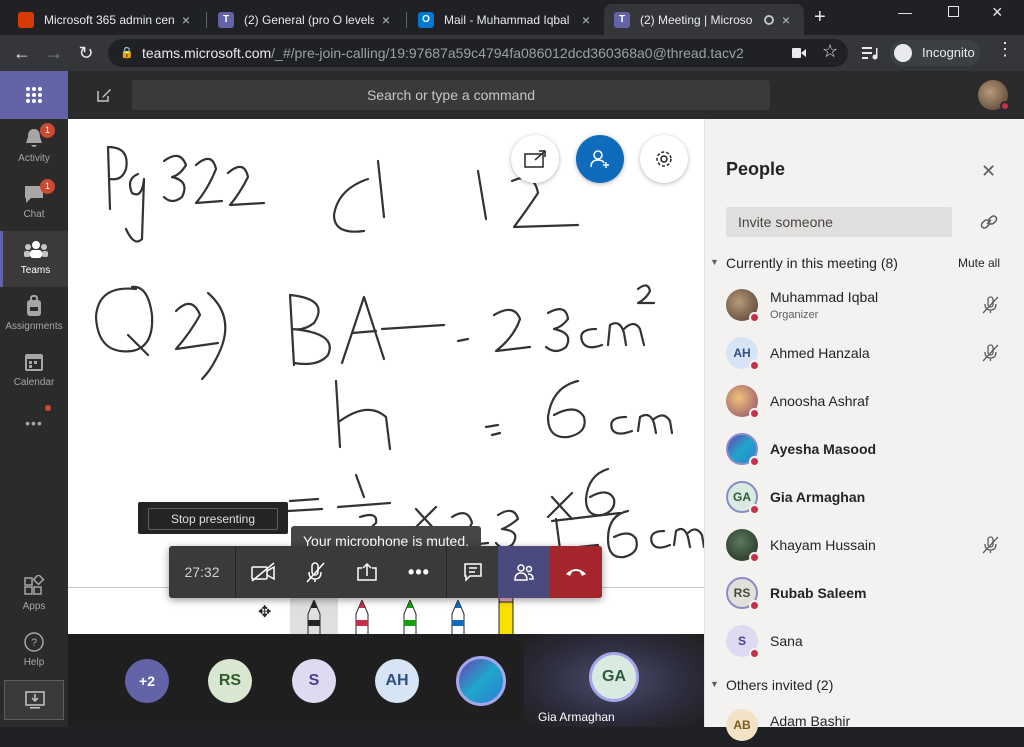 Image resolution: width=1024 pixels, height=747 pixels. What do you see at coordinates (871, 545) in the screenshot?
I see `participant-row: Khayam Hussain` at bounding box center [871, 545].